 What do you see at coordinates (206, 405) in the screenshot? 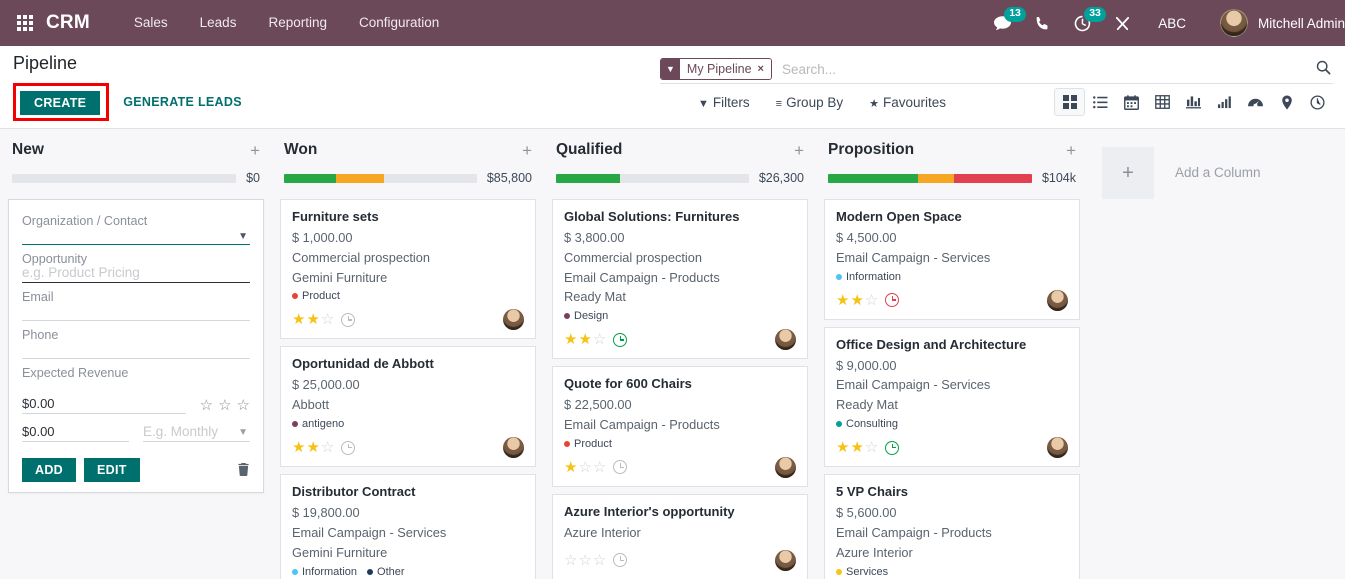
I see `priority-star-1: ☆` at bounding box center [206, 405].